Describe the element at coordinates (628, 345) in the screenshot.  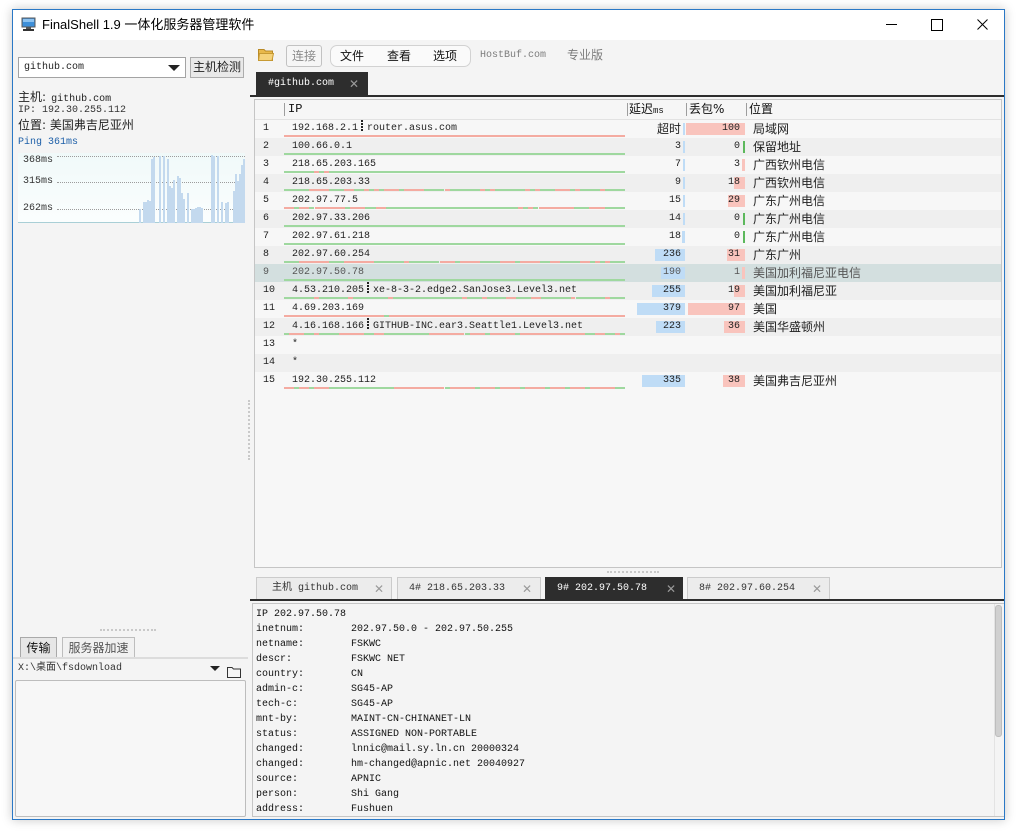
I see `table-row: 13 *` at that location.